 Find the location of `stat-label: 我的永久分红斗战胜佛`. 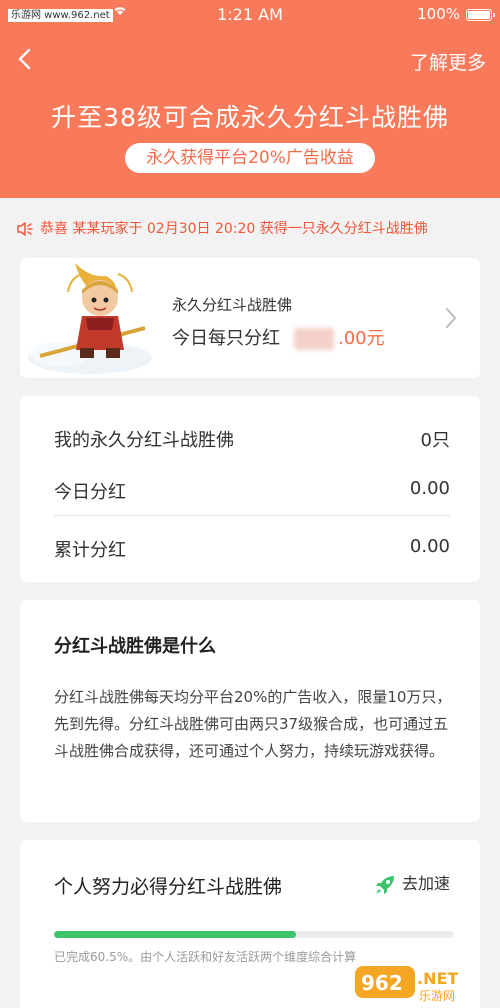

stat-label: 我的永久分红斗战胜佛 is located at coordinates (144, 440).